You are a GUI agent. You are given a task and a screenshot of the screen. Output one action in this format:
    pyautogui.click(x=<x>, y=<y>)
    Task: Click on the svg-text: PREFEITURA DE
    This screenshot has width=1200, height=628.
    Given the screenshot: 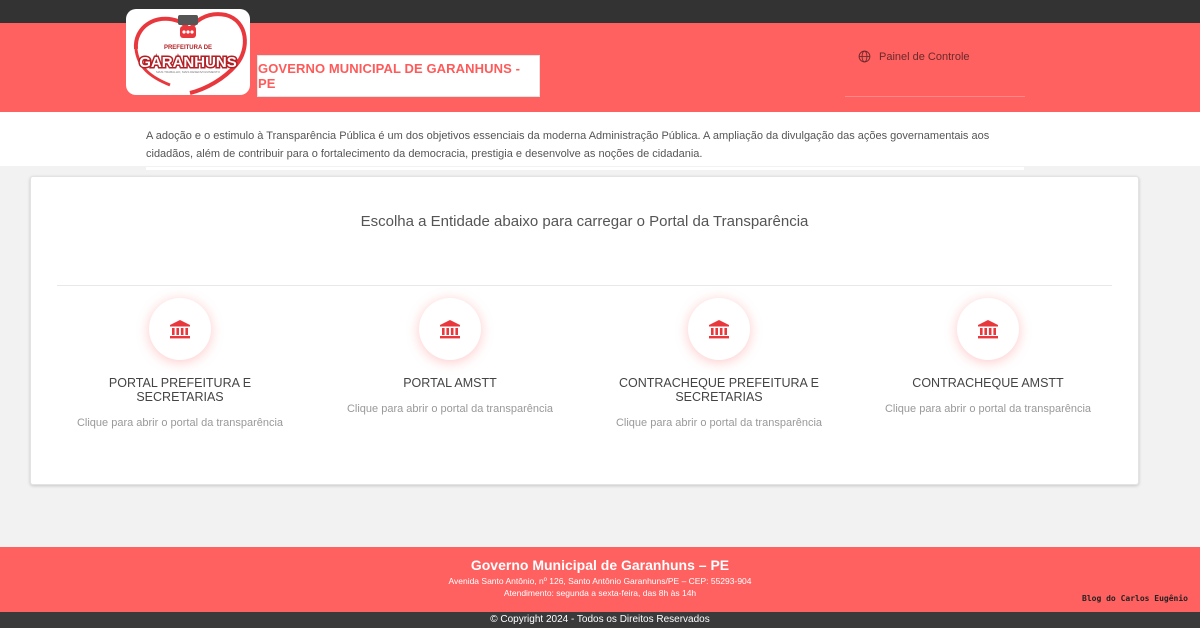 What is the action you would take?
    pyautogui.click(x=188, y=48)
    